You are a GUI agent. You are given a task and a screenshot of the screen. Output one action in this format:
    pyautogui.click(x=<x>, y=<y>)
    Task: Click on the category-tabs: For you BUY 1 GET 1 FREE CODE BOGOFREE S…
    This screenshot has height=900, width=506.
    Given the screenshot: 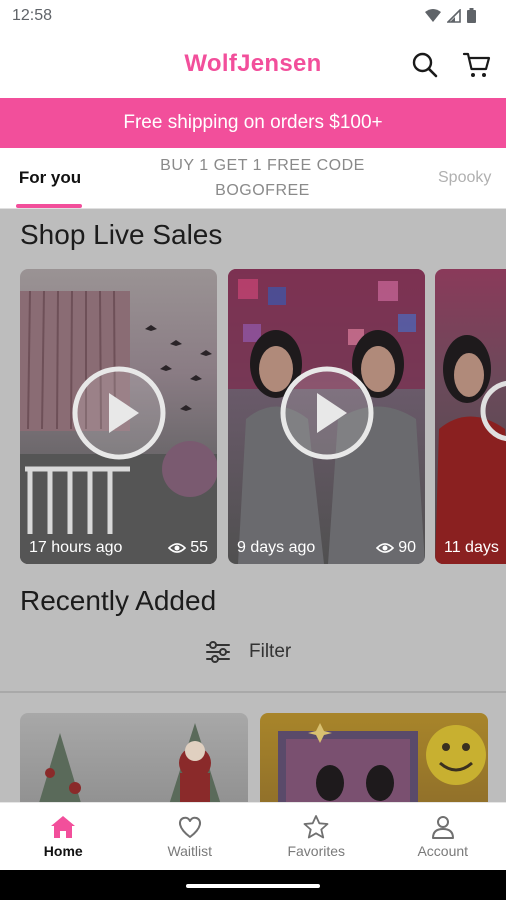 What is the action you would take?
    pyautogui.click(x=253, y=178)
    